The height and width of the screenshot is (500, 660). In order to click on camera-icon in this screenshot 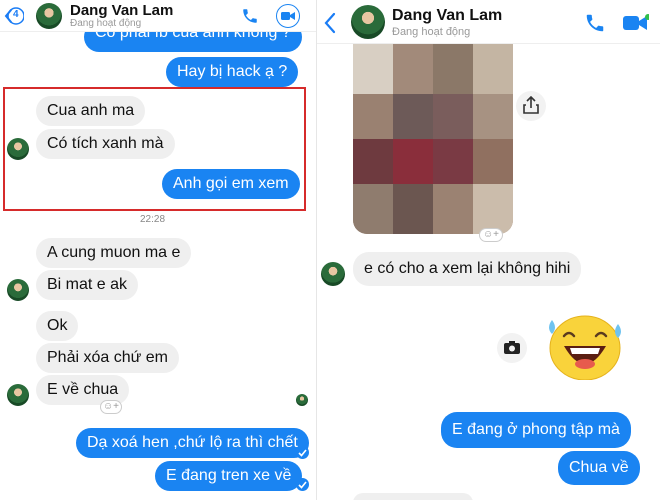, I will do `click(512, 347)`.